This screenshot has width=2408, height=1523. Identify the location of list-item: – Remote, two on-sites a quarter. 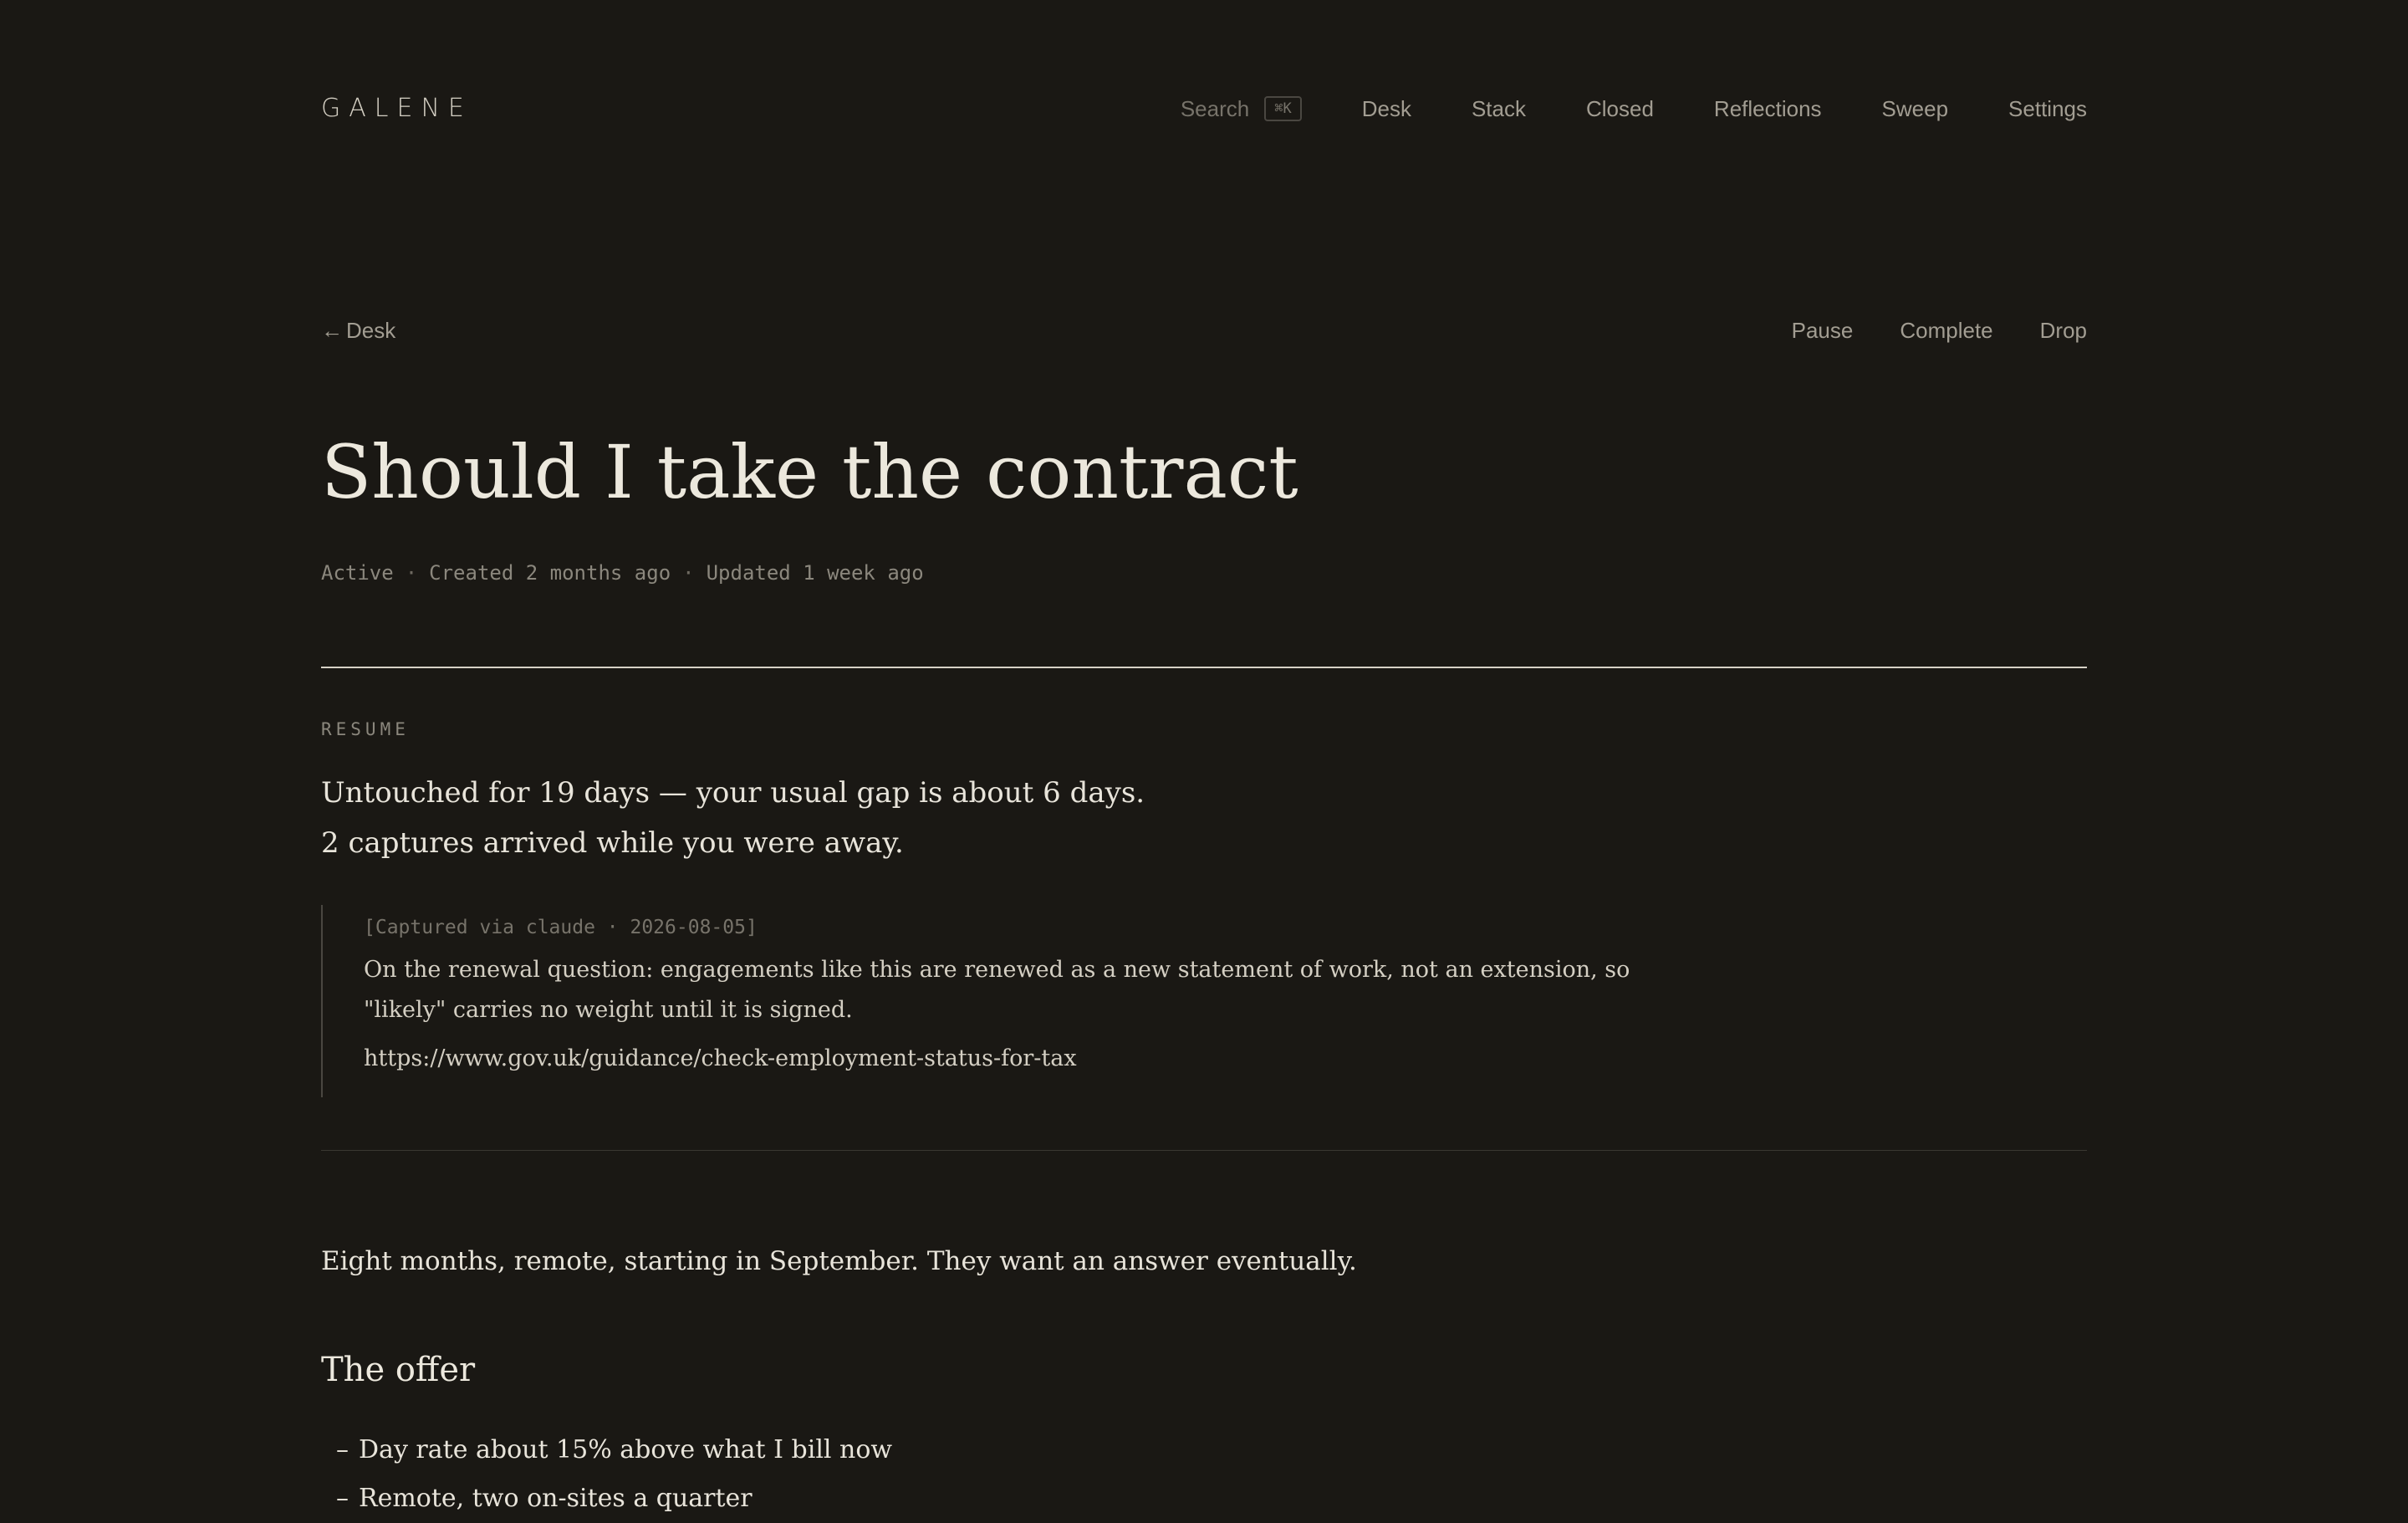
(614, 1498).